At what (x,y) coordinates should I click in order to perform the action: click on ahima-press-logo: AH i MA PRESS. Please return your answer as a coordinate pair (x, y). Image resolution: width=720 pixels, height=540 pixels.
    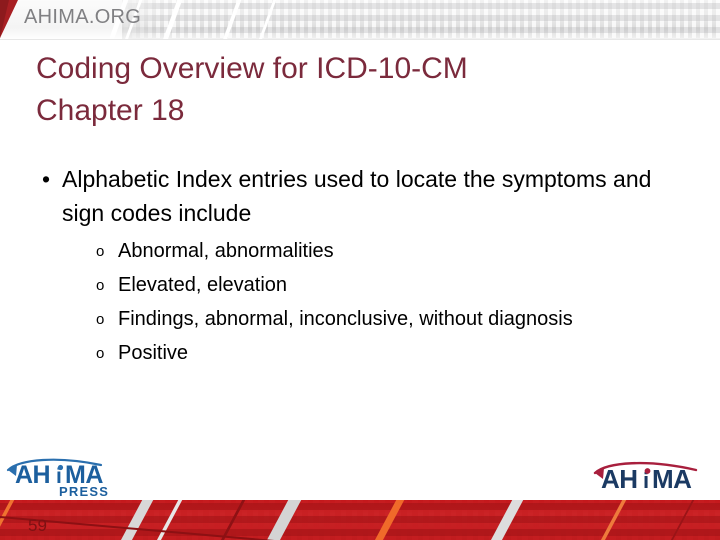
    Looking at the image, I should click on (64, 478).